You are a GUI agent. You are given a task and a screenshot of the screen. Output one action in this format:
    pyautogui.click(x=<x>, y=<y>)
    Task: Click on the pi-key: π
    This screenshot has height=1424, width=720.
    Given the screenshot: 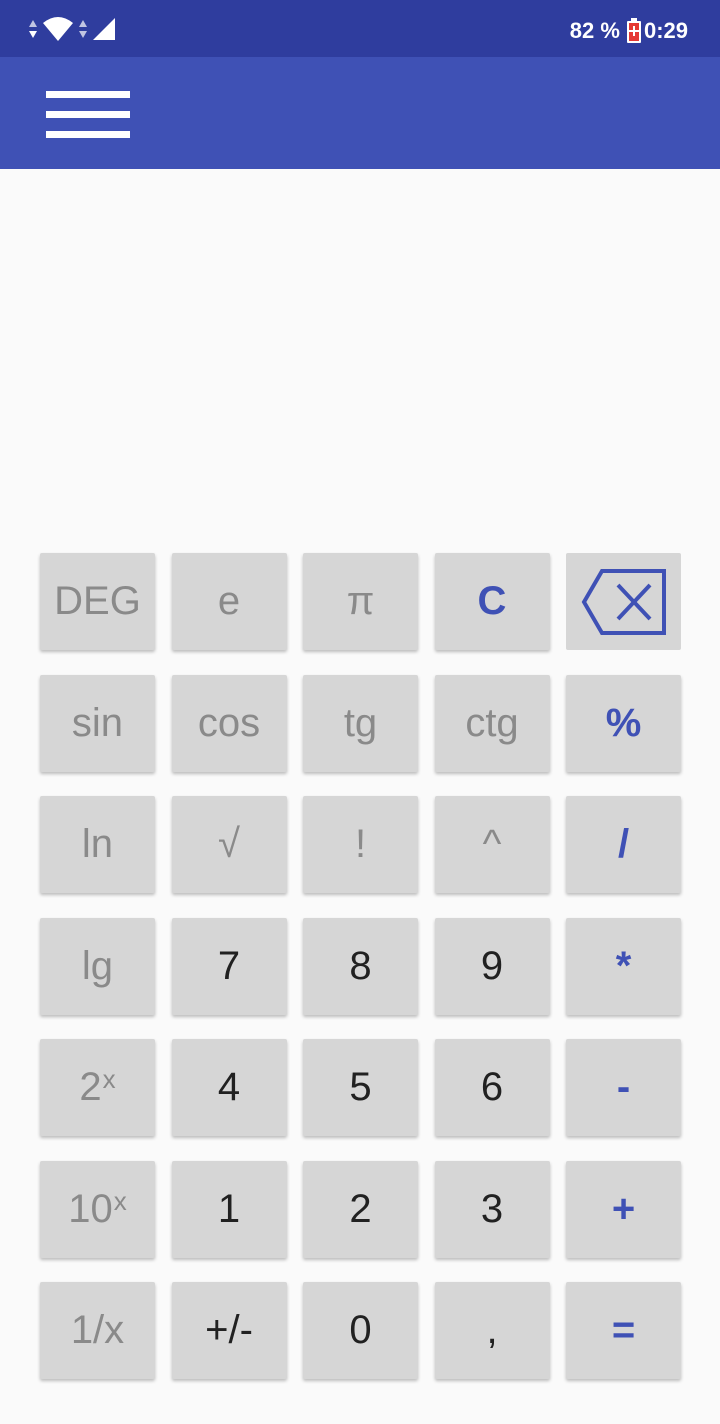 What is the action you would take?
    pyautogui.click(x=360, y=601)
    